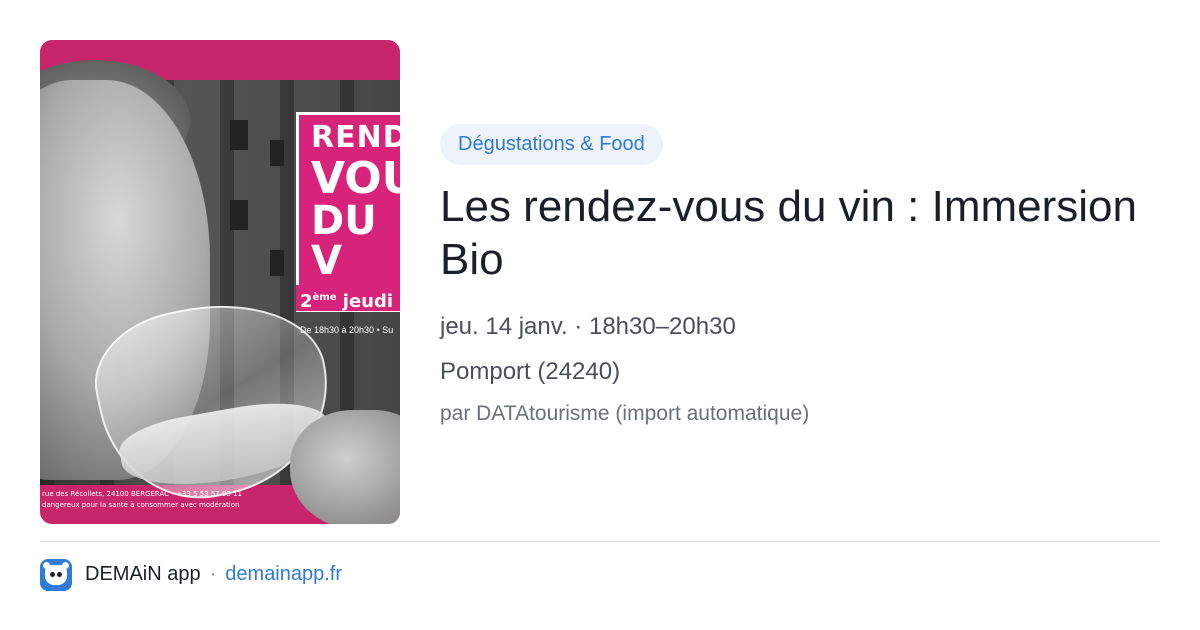 This screenshot has width=1200, height=630. I want to click on footer: DEMAiN app · demainapp.fr, so click(191, 574).